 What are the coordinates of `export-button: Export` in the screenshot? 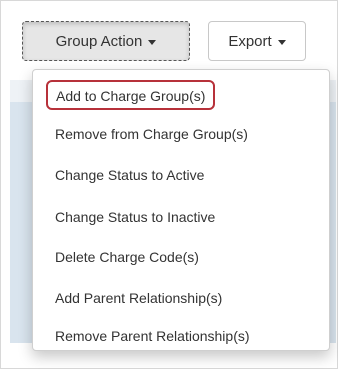 It's located at (257, 41).